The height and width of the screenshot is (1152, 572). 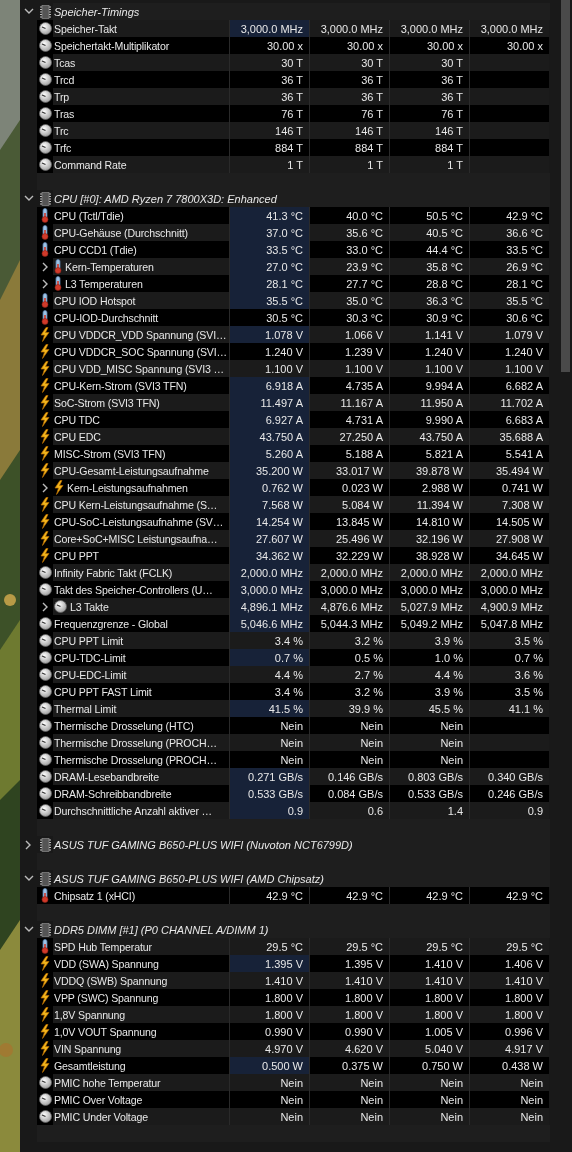 What do you see at coordinates (141, 1099) in the screenshot?
I see `sensor-name: PMIC Over Voltage` at bounding box center [141, 1099].